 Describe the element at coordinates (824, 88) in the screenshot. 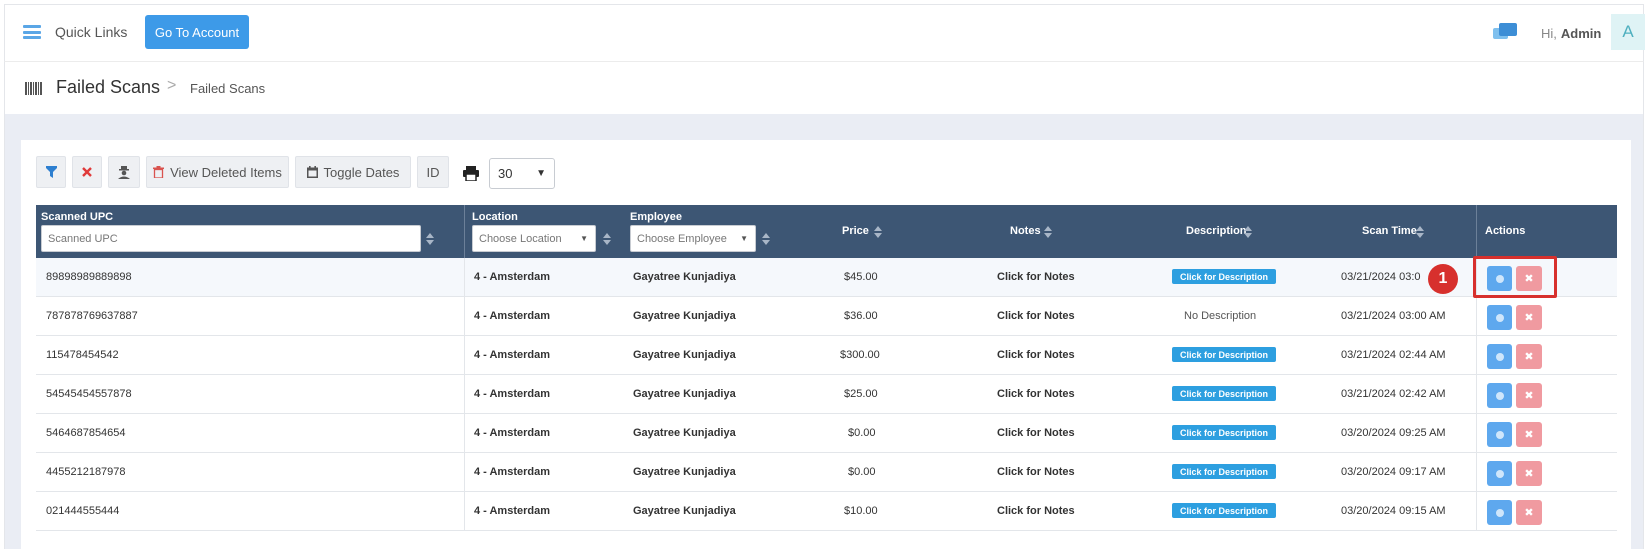

I see `breadcrumb: Failed Scans > Failed Scans` at that location.